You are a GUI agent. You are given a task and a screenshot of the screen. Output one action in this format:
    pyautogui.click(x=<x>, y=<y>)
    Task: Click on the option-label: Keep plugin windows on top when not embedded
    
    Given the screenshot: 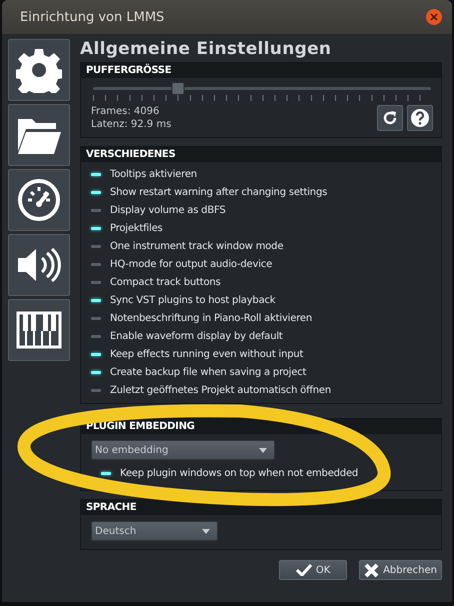 What is the action you would take?
    pyautogui.click(x=239, y=473)
    